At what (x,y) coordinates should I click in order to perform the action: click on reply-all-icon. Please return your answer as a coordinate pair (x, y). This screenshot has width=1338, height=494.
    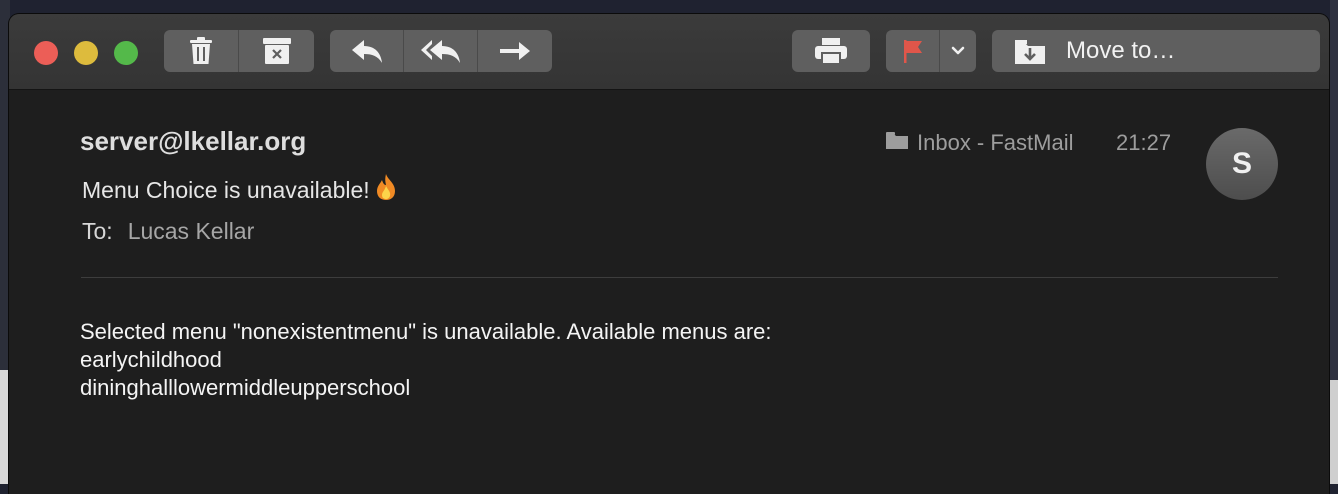
    Looking at the image, I should click on (441, 51).